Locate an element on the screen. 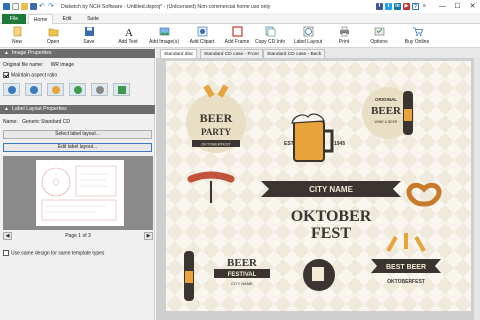 This screenshot has height=320, width=480. tab-home: Home is located at coordinates (40, 19).